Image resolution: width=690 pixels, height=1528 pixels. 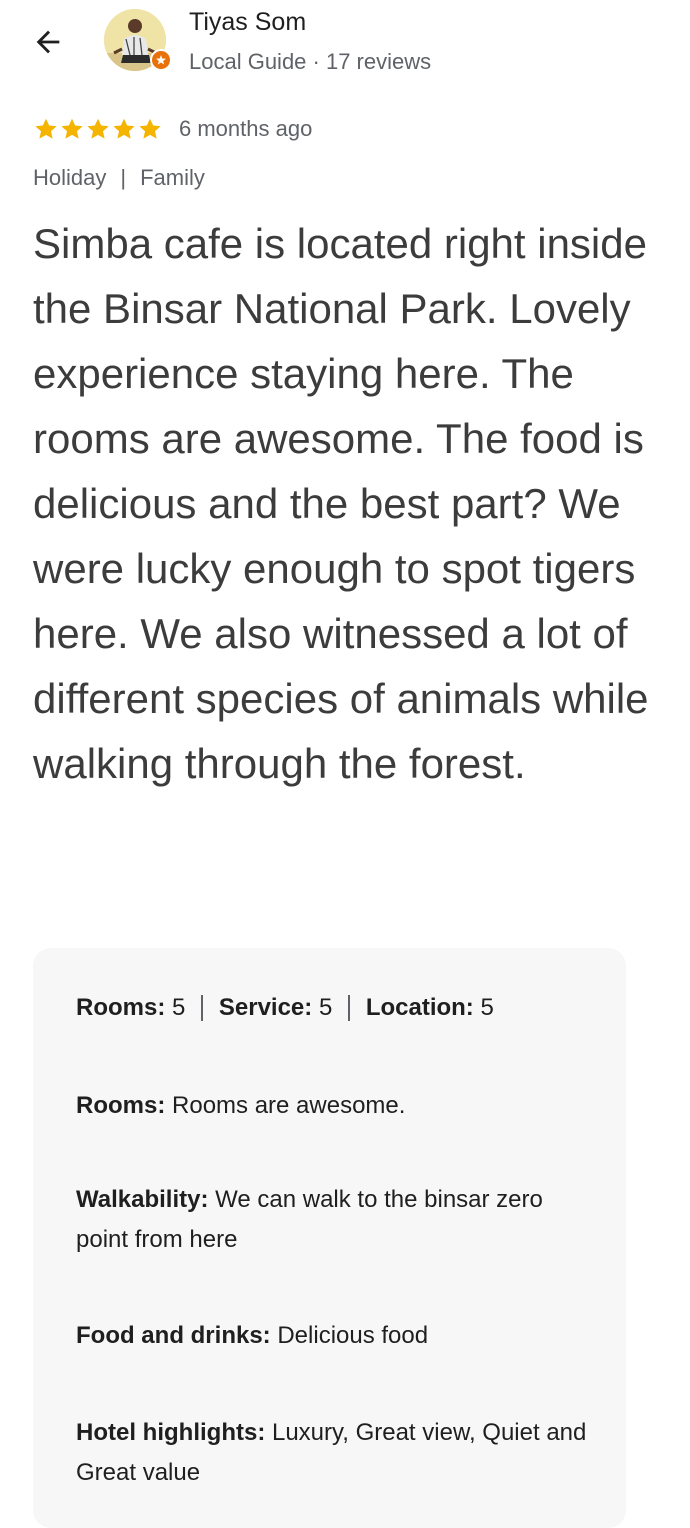 What do you see at coordinates (173, 1335) in the screenshot?
I see `detail-label: Food and drinks:` at bounding box center [173, 1335].